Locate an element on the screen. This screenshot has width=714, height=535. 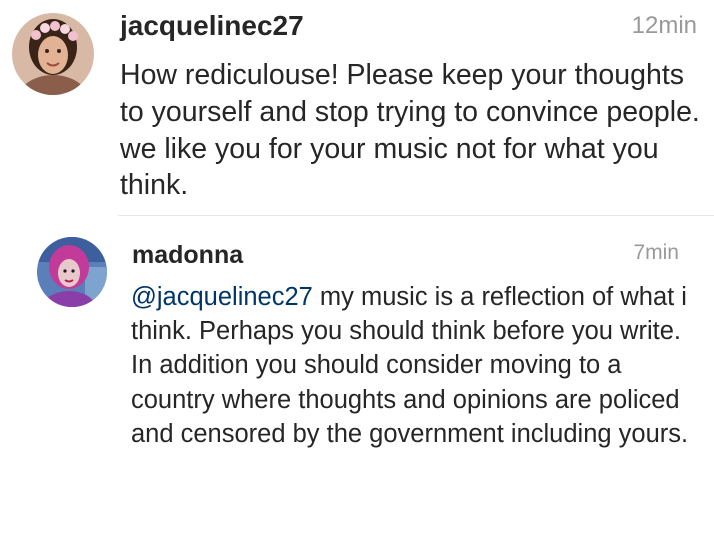
comment-username: madonna is located at coordinates (187, 255).